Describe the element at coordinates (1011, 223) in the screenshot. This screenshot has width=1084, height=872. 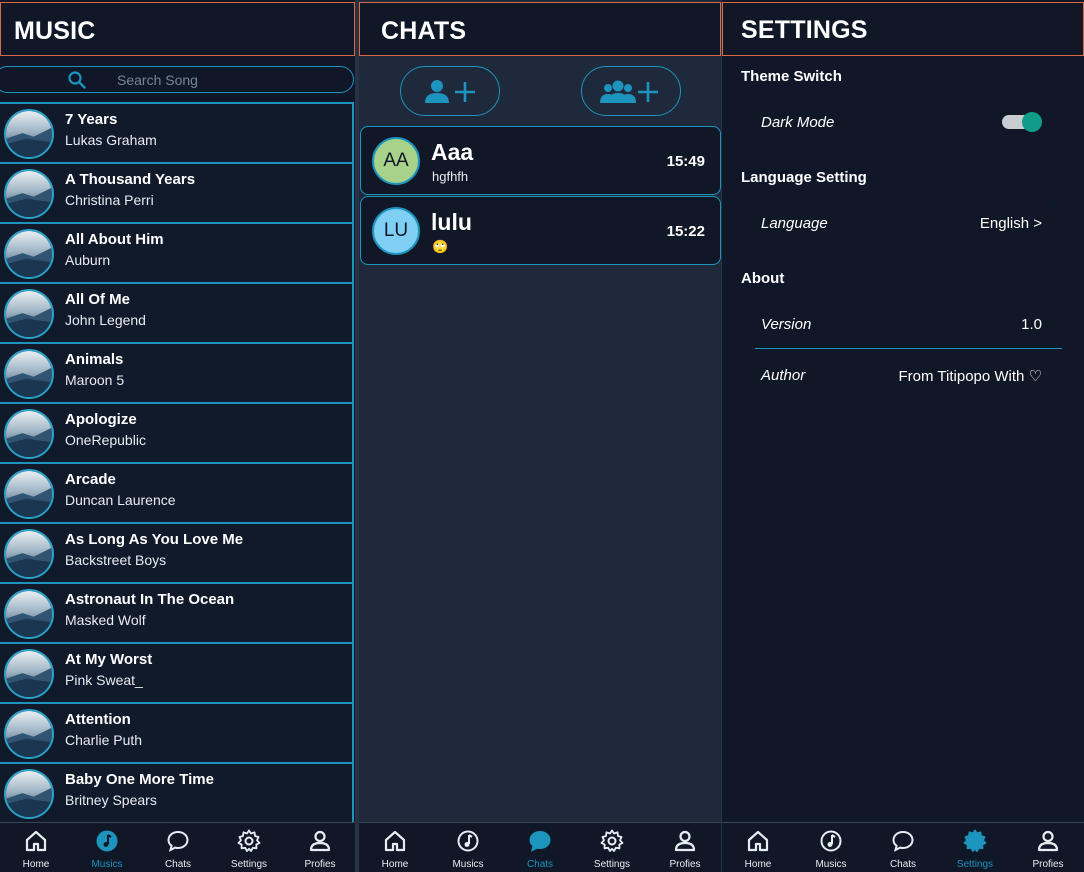
I see `language-value: English >` at that location.